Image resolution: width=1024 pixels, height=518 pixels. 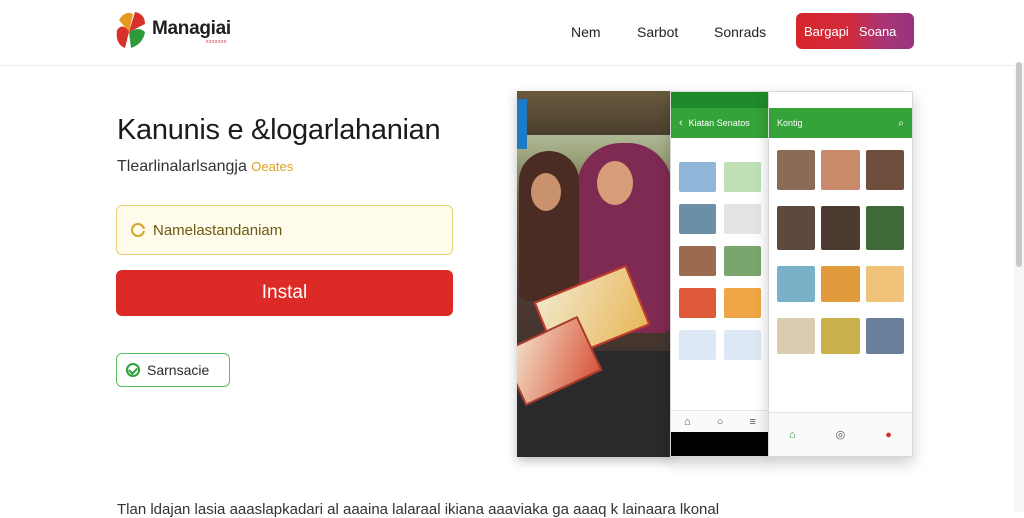 What do you see at coordinates (133, 370) in the screenshot?
I see `check-shield-icon` at bounding box center [133, 370].